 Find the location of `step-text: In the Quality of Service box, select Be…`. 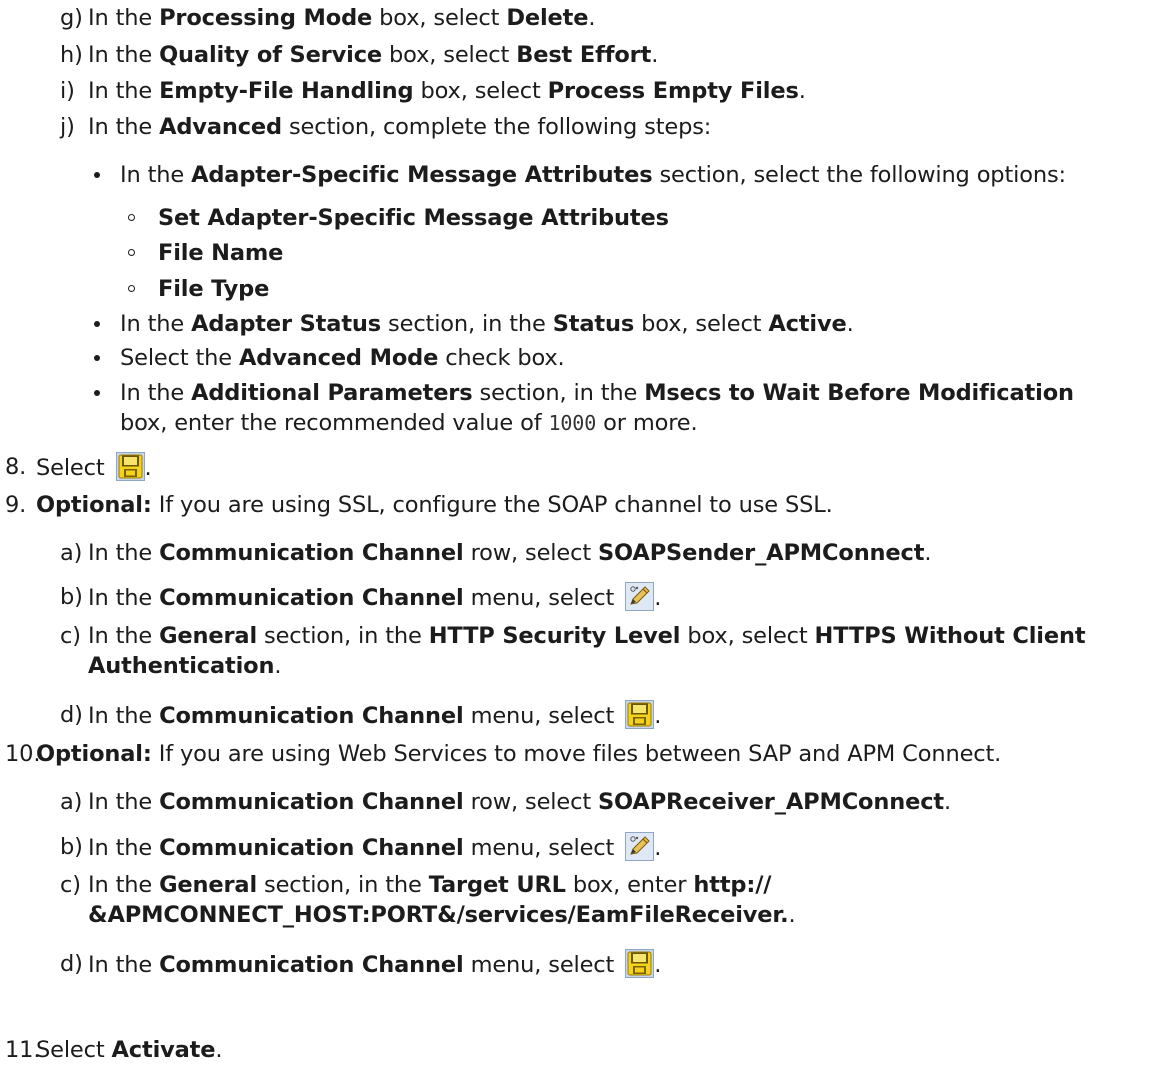

step-text: In the Quality of Service box, select Be… is located at coordinates (373, 55).